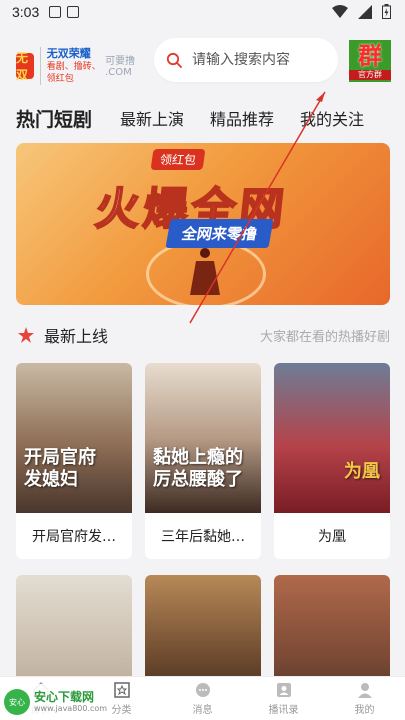 The height and width of the screenshot is (720, 405). Describe the element at coordinates (198, 468) in the screenshot. I see `poster-text: 黏她上瘾的 厉总腰酸了` at that location.